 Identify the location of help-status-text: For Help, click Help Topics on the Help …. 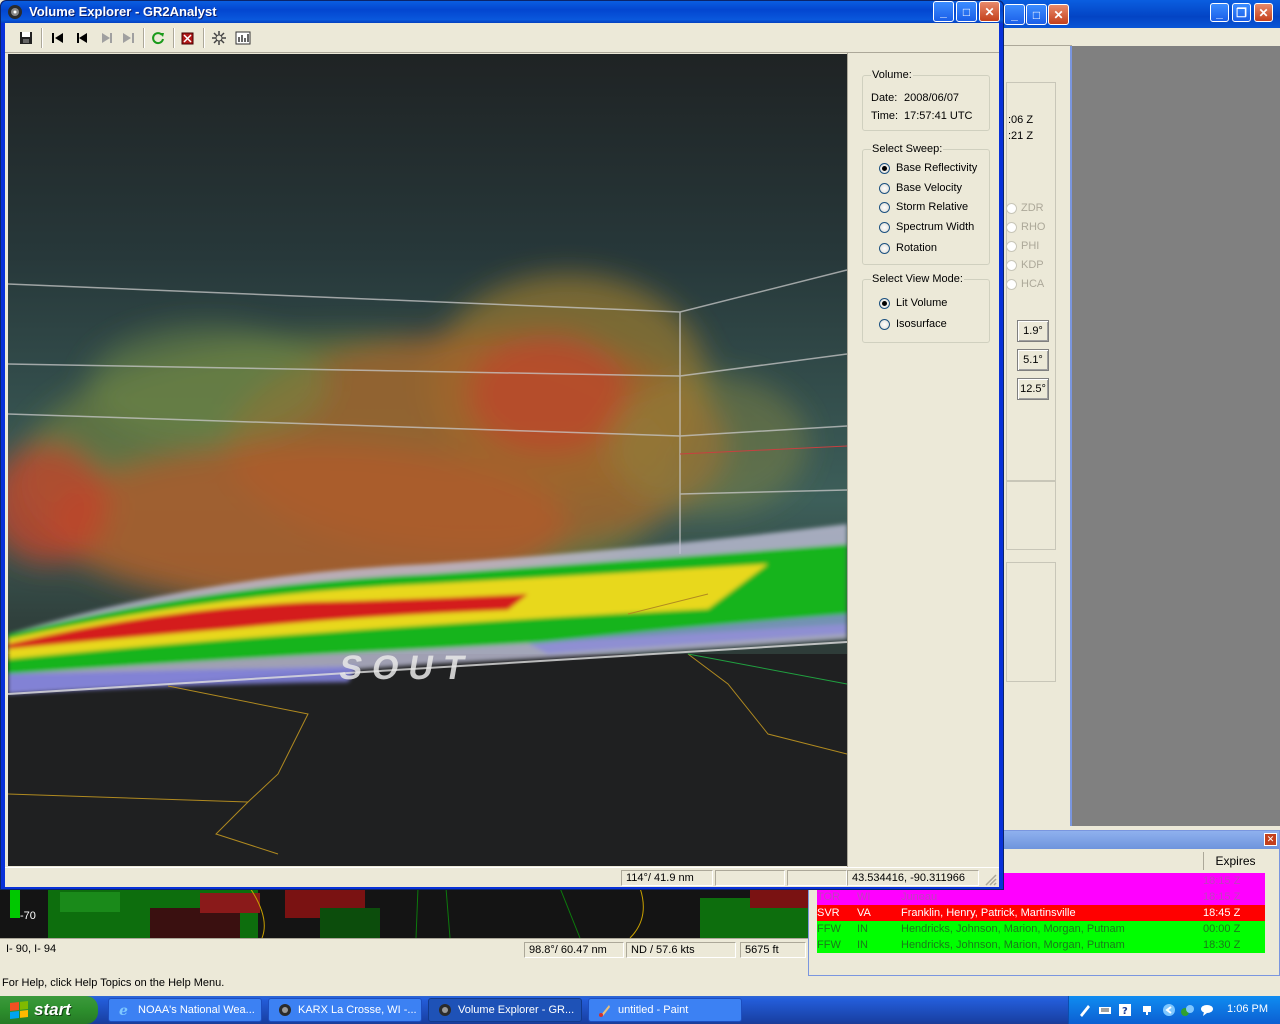
(113, 983).